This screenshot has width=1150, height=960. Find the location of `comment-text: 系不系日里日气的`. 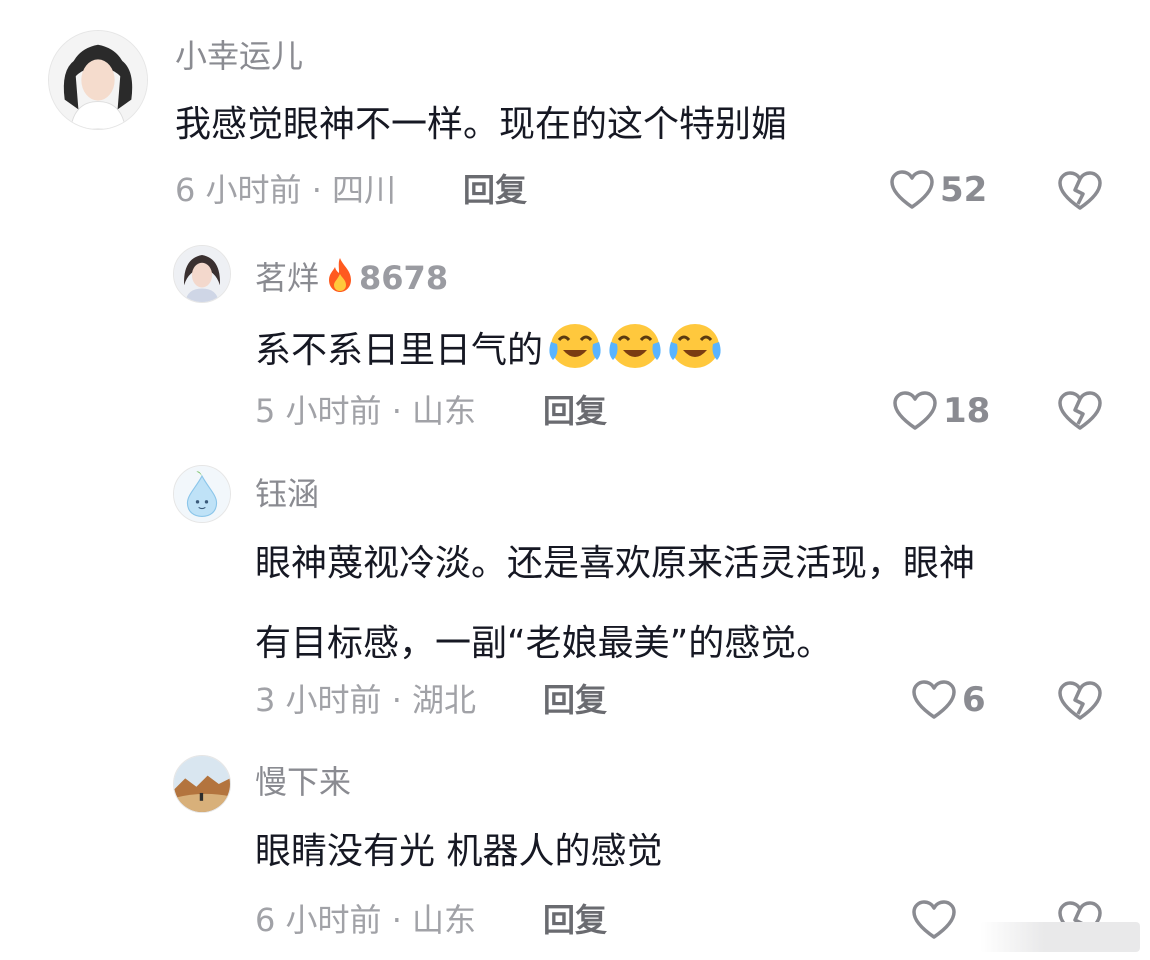

comment-text: 系不系日里日气的 is located at coordinates (489, 346).